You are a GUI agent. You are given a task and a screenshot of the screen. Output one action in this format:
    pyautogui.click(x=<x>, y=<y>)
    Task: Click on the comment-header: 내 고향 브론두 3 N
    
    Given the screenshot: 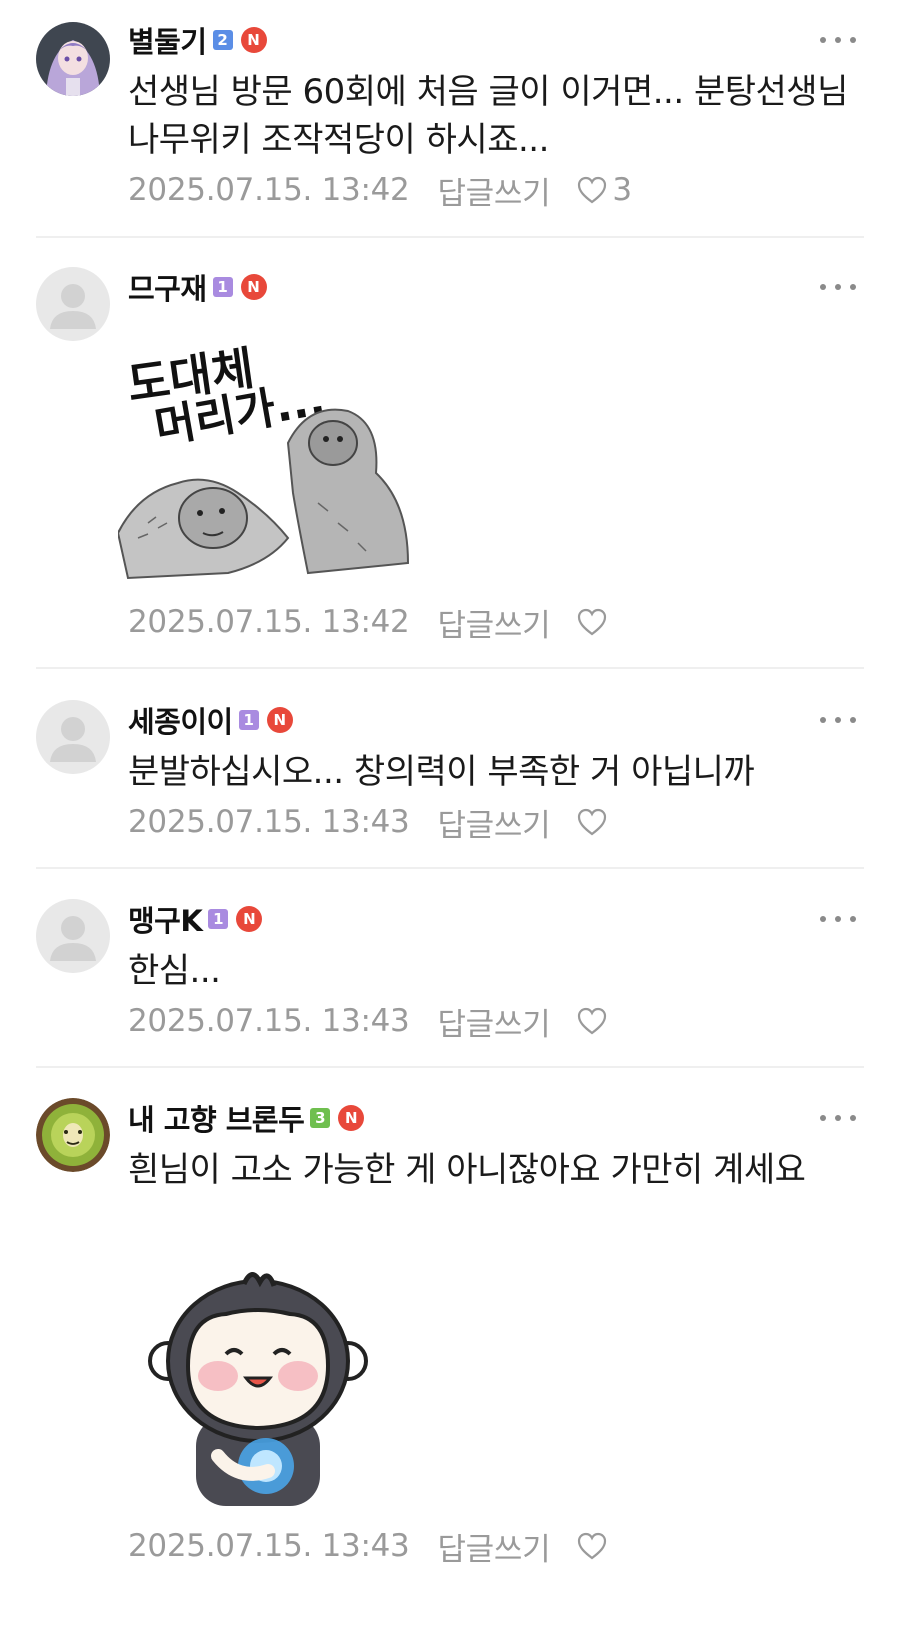 What is the action you would take?
    pyautogui.click(x=246, y=1118)
    